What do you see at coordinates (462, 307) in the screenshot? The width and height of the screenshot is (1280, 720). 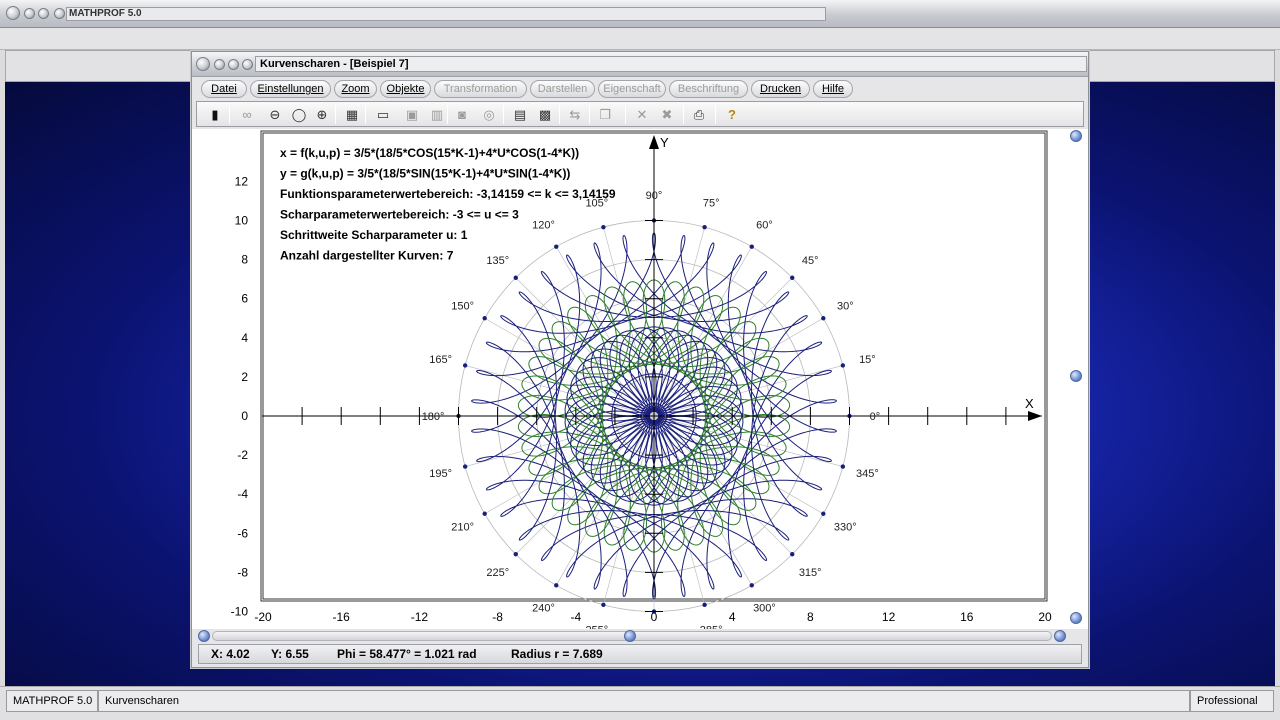 I see `angle-label: 150°` at bounding box center [462, 307].